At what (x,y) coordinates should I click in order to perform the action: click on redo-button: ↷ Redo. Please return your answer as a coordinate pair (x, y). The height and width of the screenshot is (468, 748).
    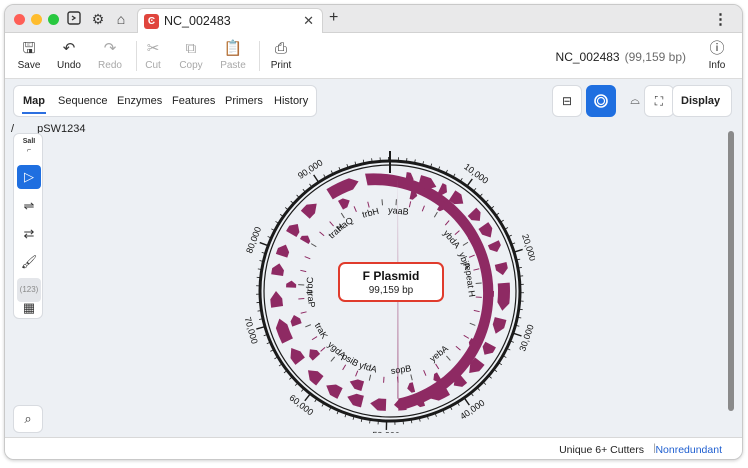
    Looking at the image, I should click on (110, 55).